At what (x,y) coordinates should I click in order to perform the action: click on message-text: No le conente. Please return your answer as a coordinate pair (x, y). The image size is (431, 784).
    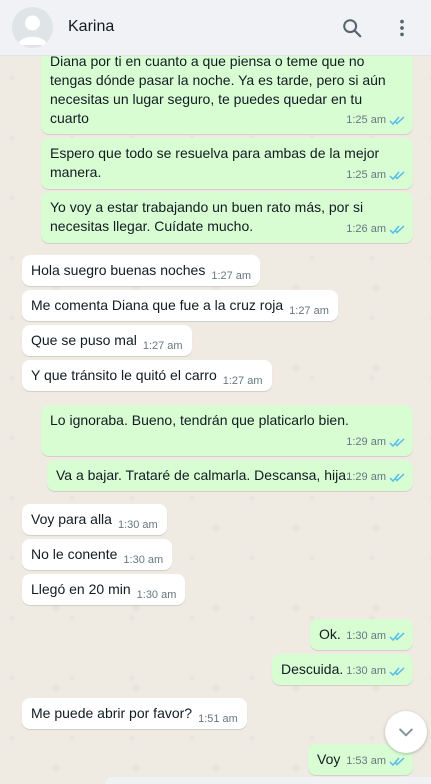
    Looking at the image, I should click on (74, 554).